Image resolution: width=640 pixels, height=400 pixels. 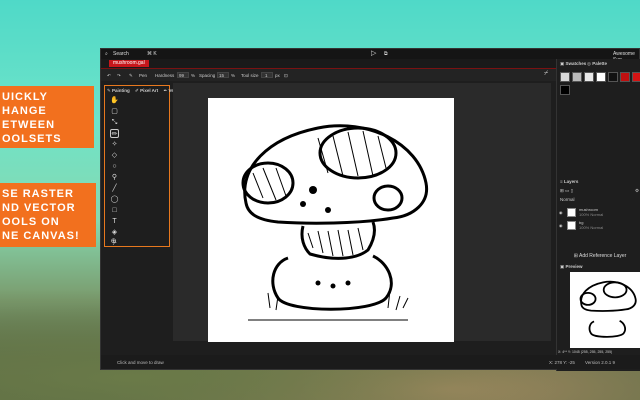 What do you see at coordinates (637, 191) in the screenshot?
I see `settings-icon: ⚙` at bounding box center [637, 191].